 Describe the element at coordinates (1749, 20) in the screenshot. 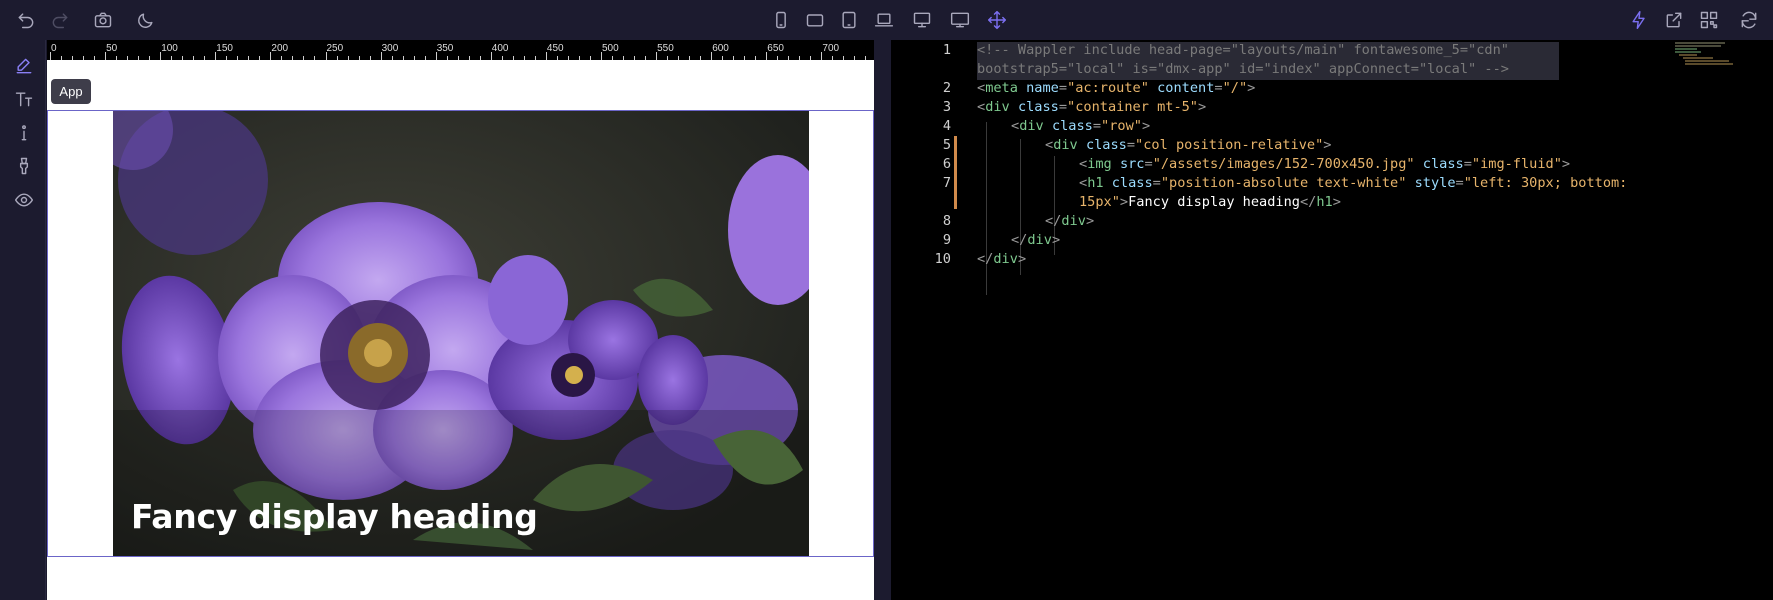

I see `refresh-icon` at that location.